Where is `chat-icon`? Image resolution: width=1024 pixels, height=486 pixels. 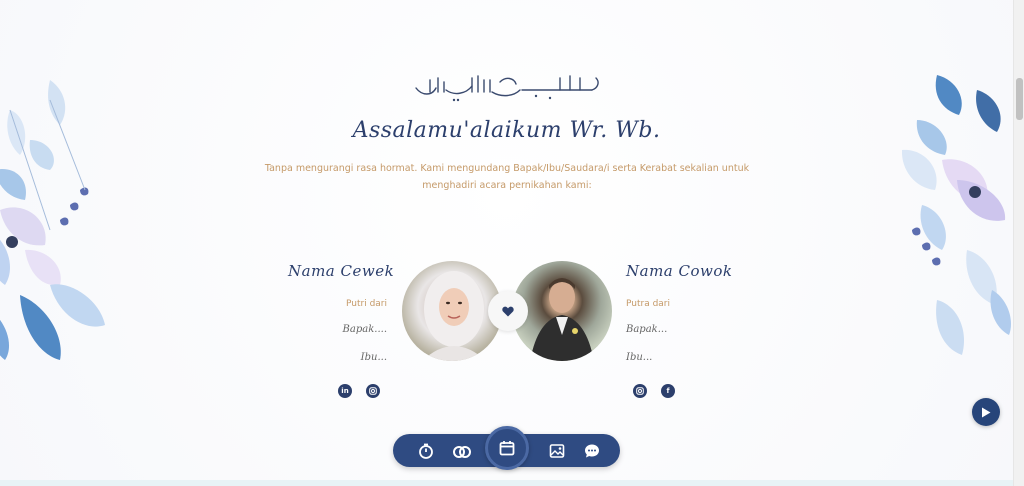
chat-icon is located at coordinates (592, 451).